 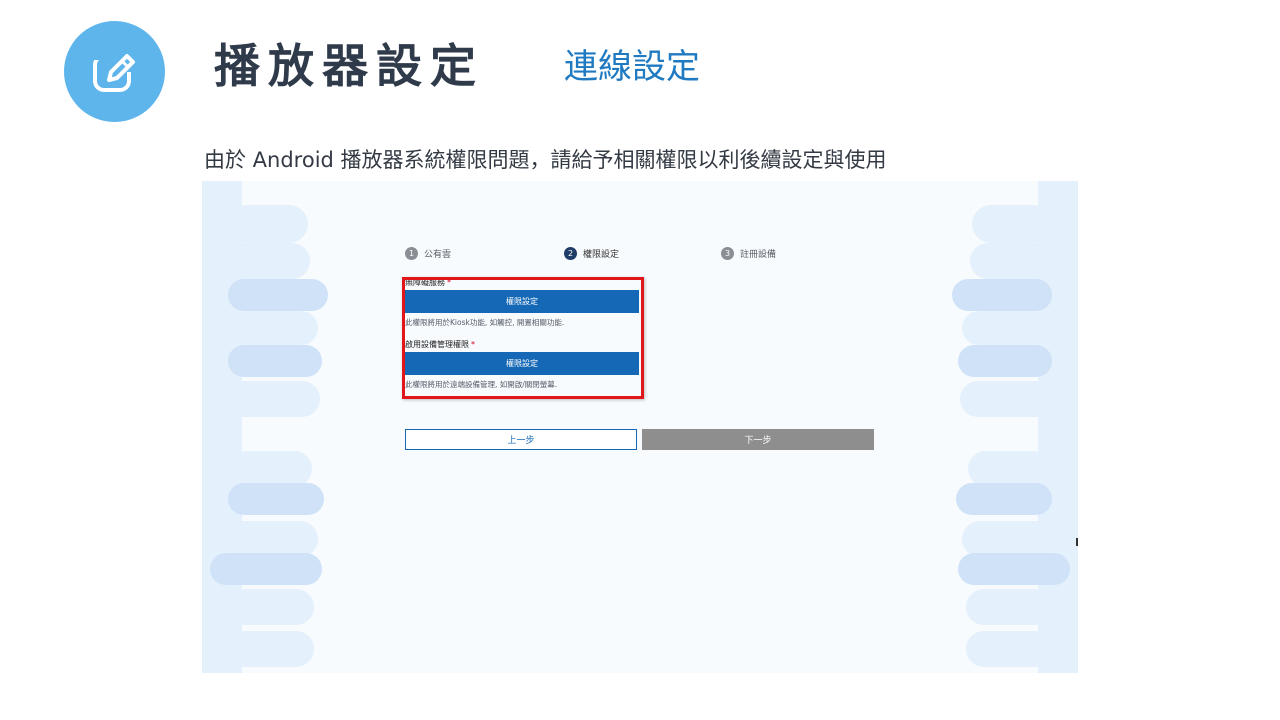 I want to click on accessibility-permission-hint: 此權限將用於Kiosk功能, 如觸控, 開置相關功能., so click(x=485, y=322).